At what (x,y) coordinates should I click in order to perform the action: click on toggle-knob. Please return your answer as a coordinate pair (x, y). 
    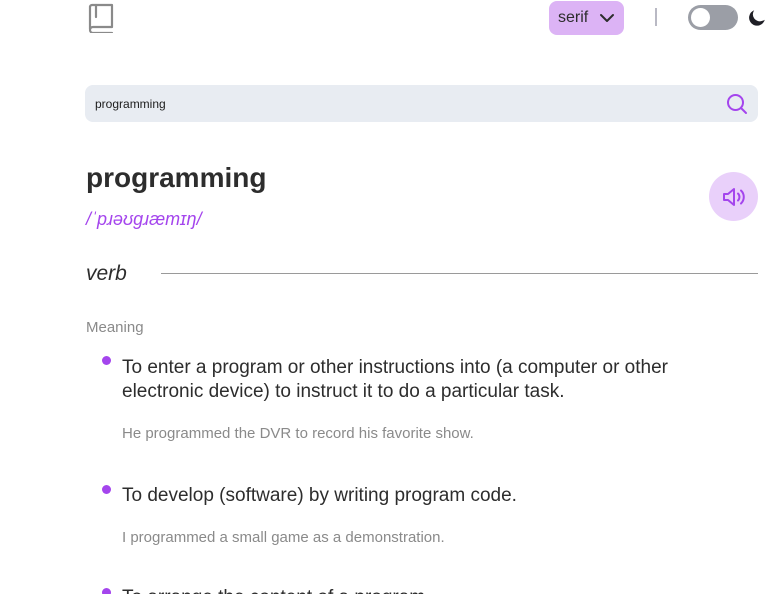
    Looking at the image, I should click on (700, 17).